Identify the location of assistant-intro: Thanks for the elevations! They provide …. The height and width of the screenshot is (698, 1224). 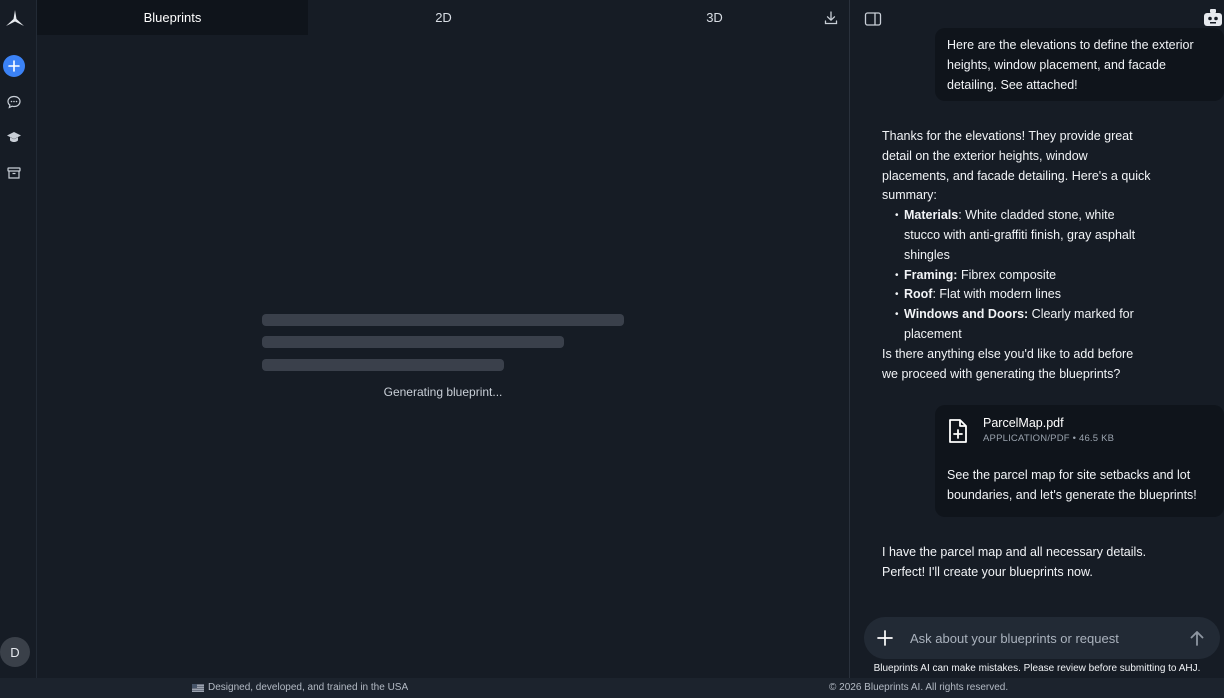
(1016, 166).